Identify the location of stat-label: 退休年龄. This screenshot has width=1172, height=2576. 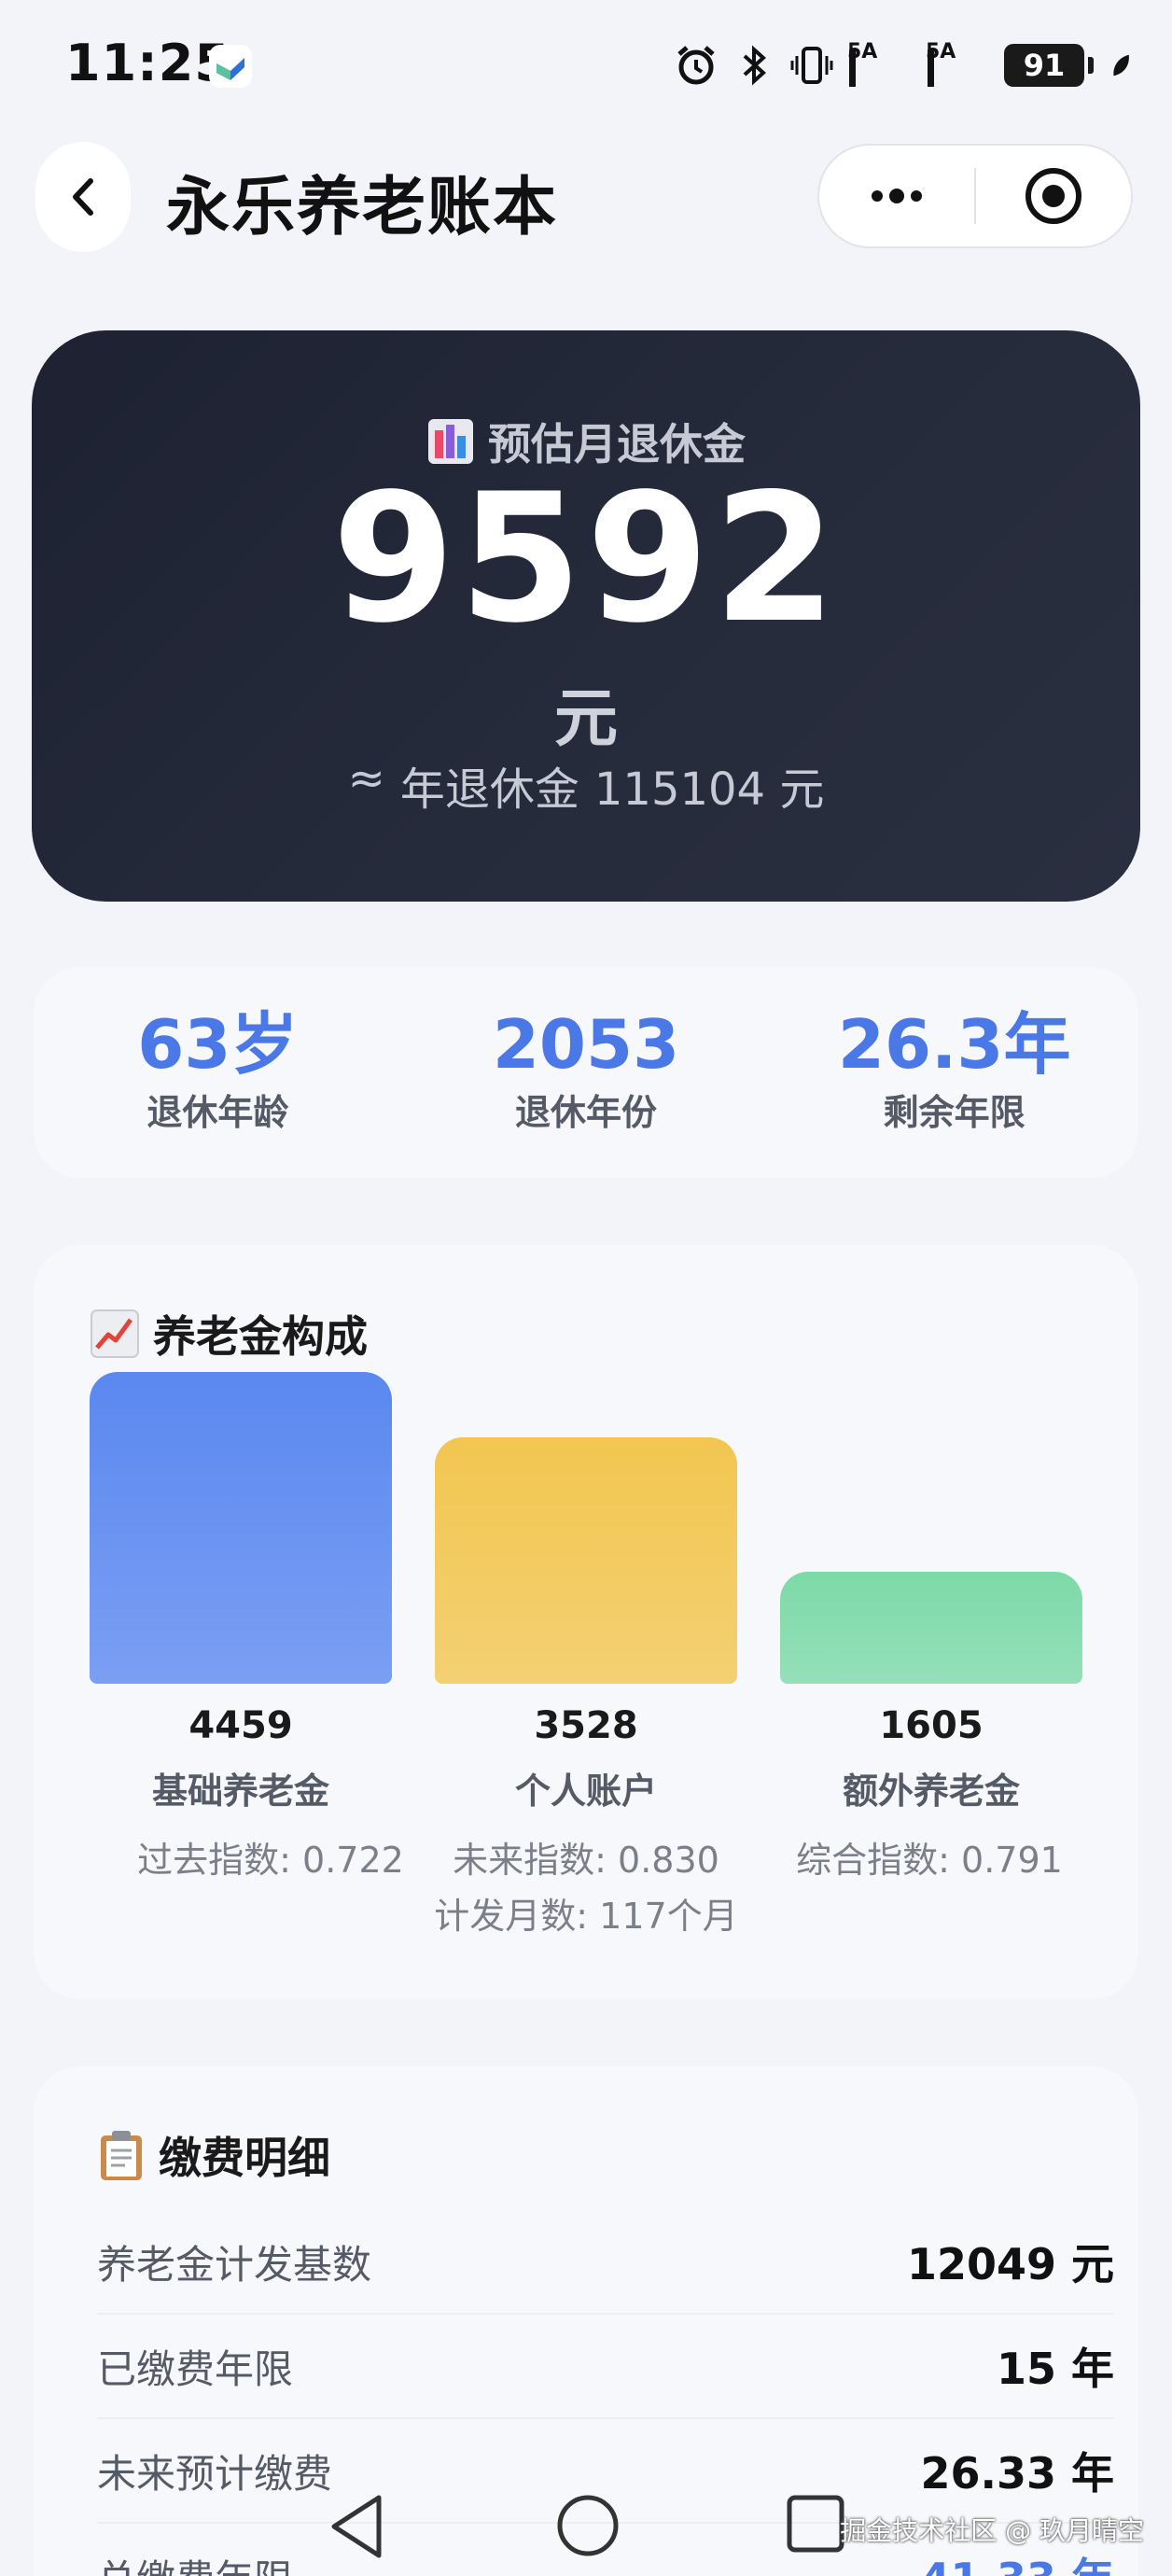
(217, 1113).